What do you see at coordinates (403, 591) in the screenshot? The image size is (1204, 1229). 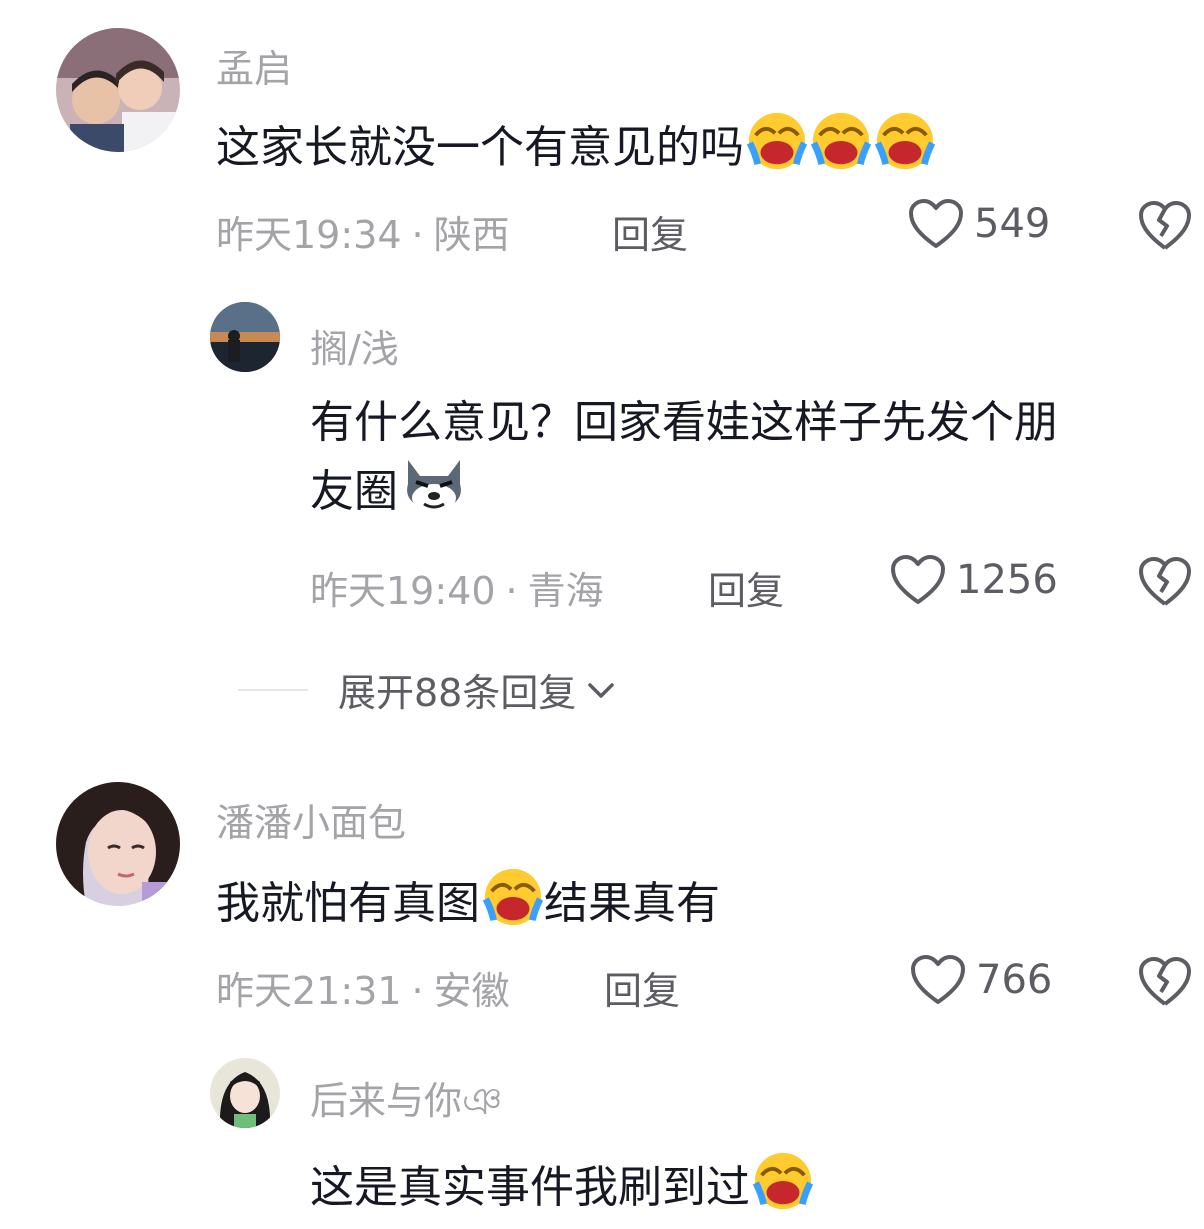 I see `timestamp: 昨天19:40` at bounding box center [403, 591].